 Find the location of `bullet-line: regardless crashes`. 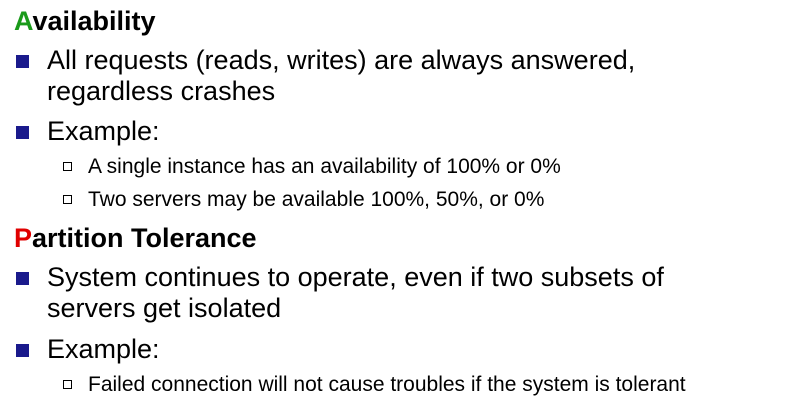

bullet-line: regardless crashes is located at coordinates (161, 91).